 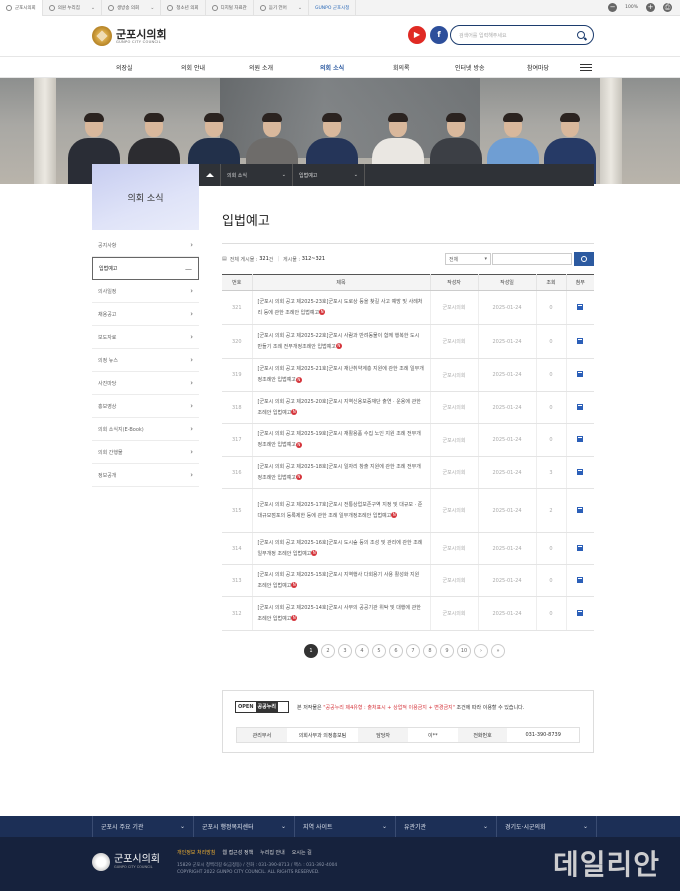 I want to click on footer-dropdown-welfare-centers: 군포시 행정복지센터 ⌄, so click(x=243, y=826).